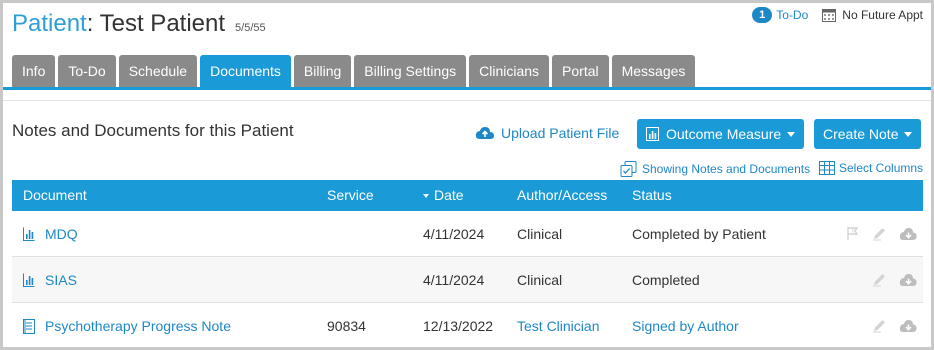 The width and height of the screenshot is (934, 350). Describe the element at coordinates (853, 235) in the screenshot. I see `flag-icon: P` at that location.